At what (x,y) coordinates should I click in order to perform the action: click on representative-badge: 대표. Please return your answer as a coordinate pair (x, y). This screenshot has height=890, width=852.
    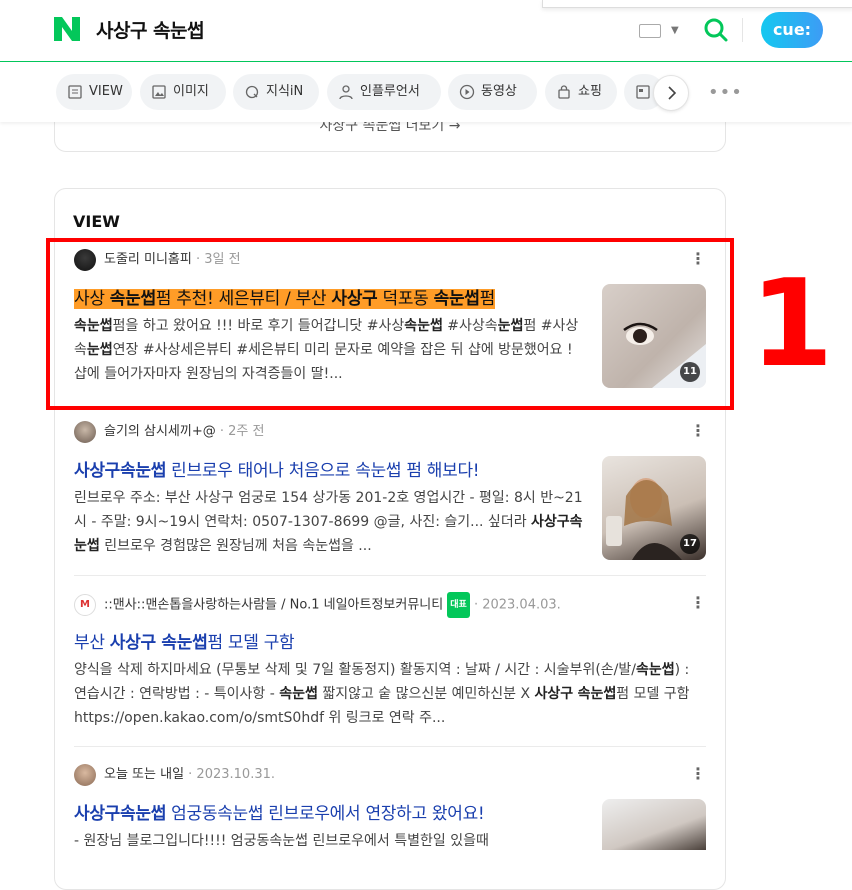
    Looking at the image, I should click on (458, 605).